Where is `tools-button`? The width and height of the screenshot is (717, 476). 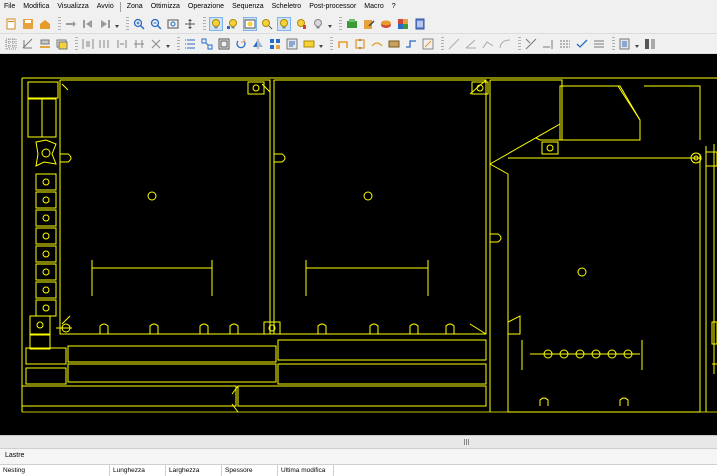
tools-button is located at coordinates (386, 24).